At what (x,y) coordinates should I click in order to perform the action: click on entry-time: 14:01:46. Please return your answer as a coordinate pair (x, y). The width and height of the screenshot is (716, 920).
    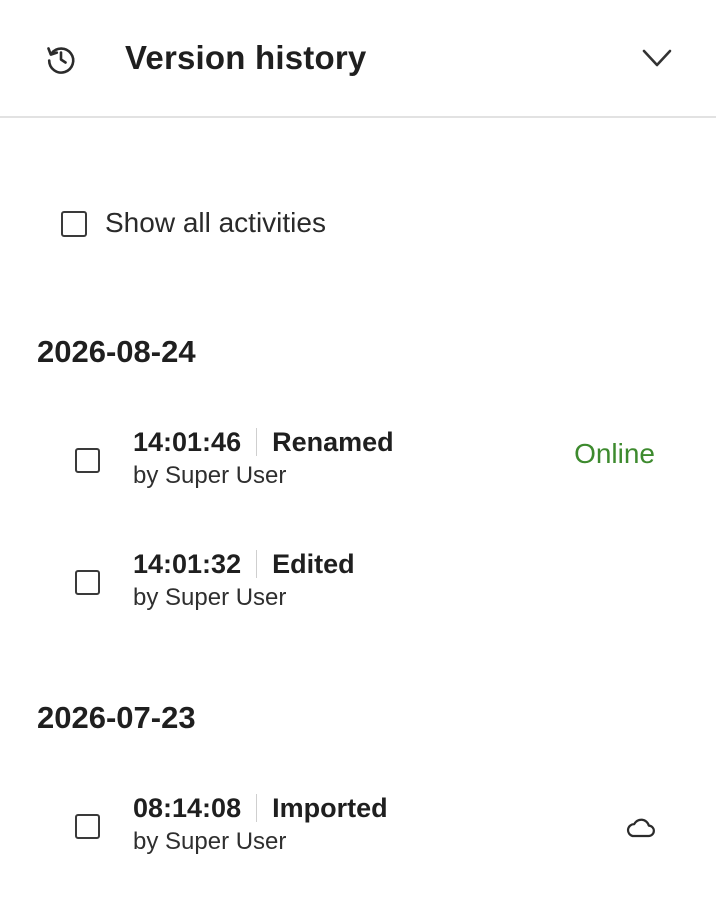
    Looking at the image, I should click on (187, 441).